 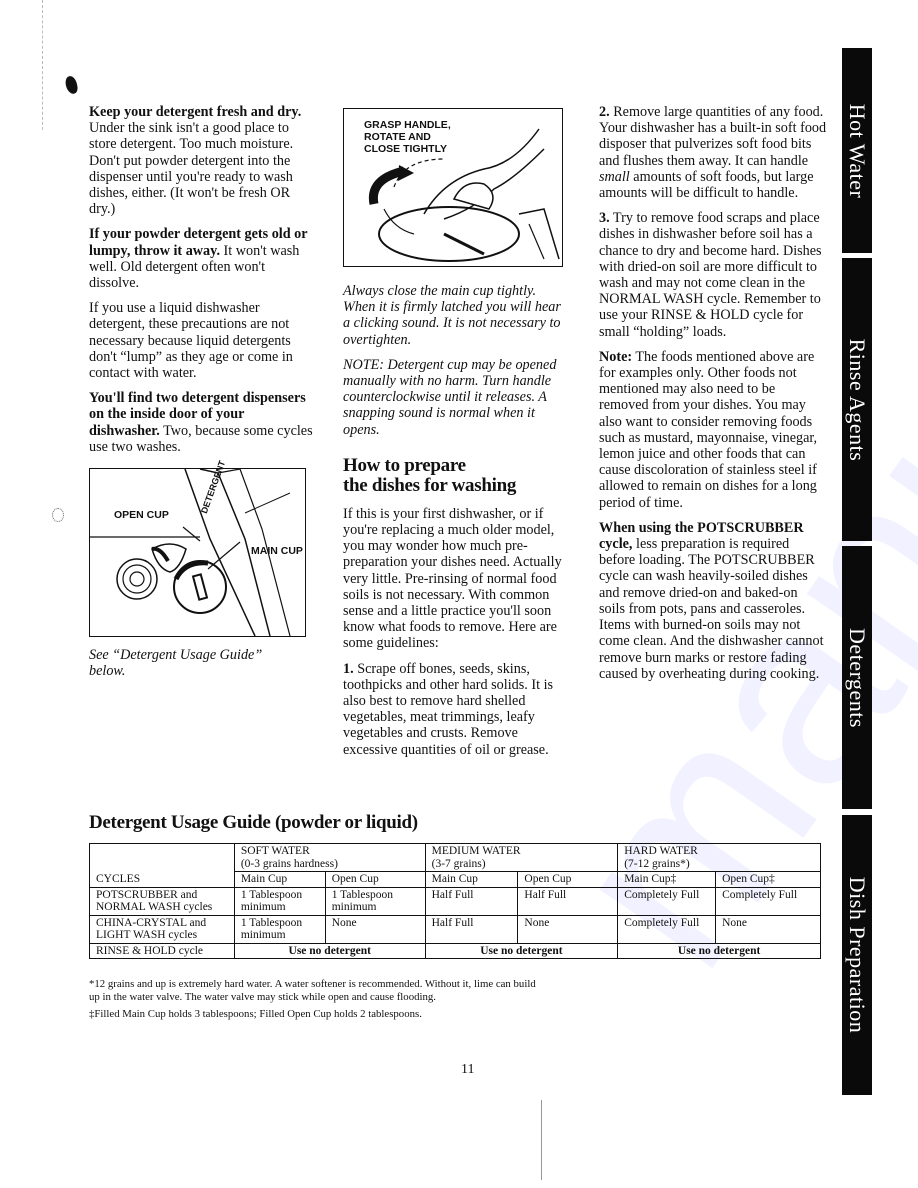 What do you see at coordinates (162, 929) in the screenshot?
I see `cycle-cell: CHINA-CRYSTAL and LIGHT WASH cycles` at bounding box center [162, 929].